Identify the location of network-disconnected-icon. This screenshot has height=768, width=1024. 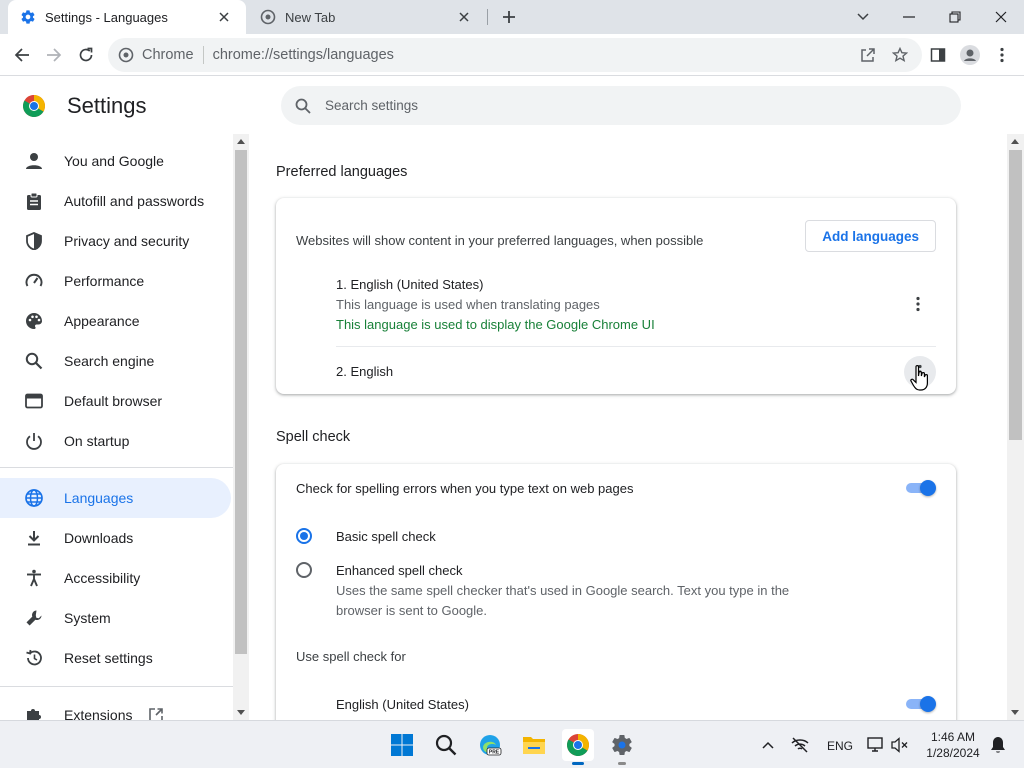
(800, 745).